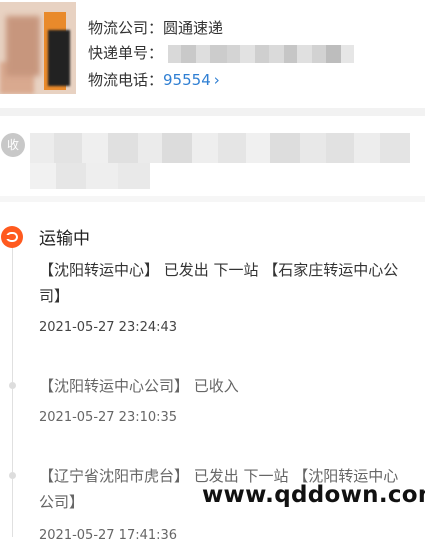 The height and width of the screenshot is (545, 425). Describe the element at coordinates (38, 48) in the screenshot. I see `product-thumbnail` at that location.